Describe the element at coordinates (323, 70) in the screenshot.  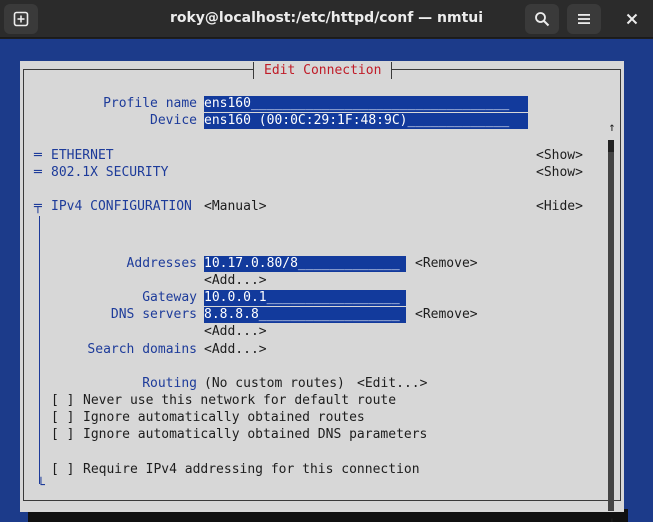
I see `dialog-title: Edit Connection` at that location.